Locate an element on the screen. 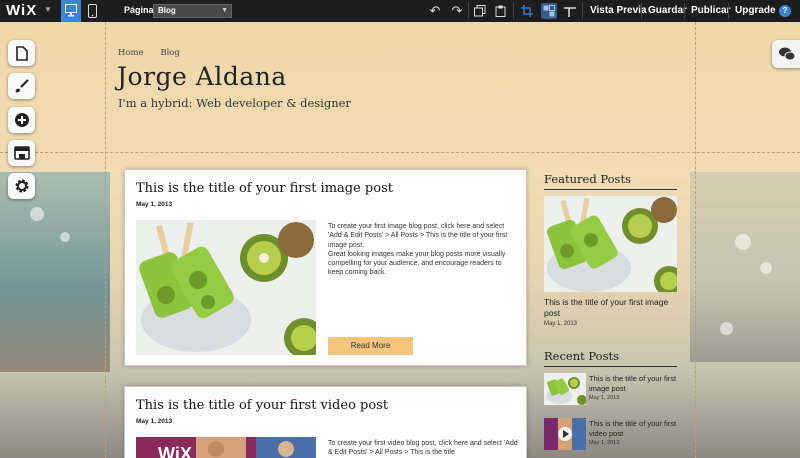  background-sea-right is located at coordinates (745, 267).